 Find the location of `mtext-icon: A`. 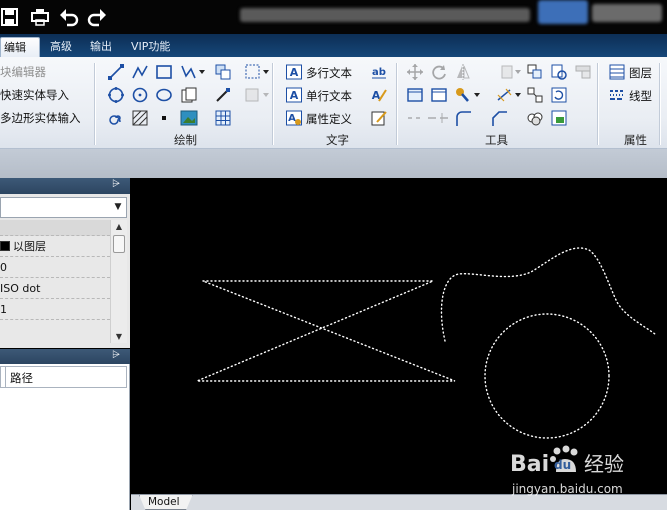

mtext-icon: A is located at coordinates (294, 72).